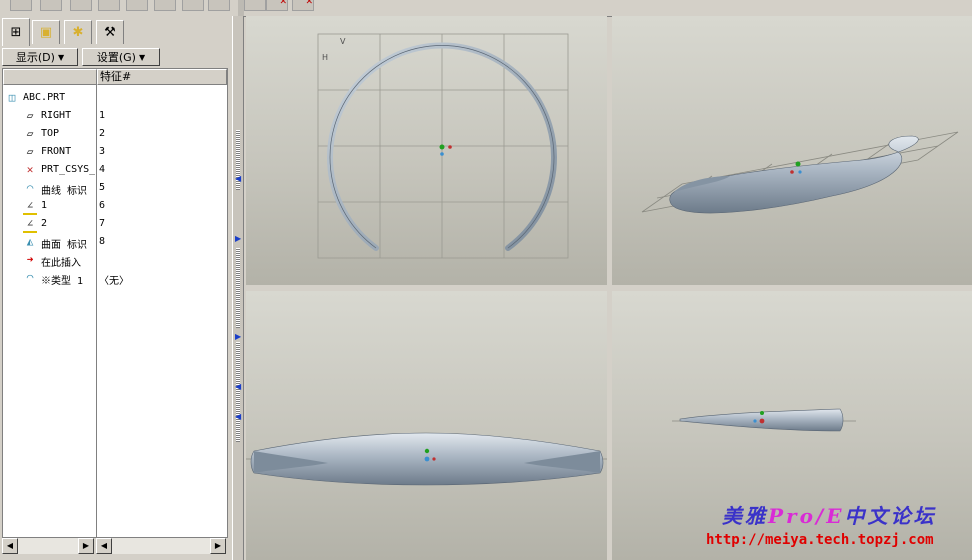  I want to click on tree-menus: 显示(D) ▼ 设置(G) ▼, so click(116, 57).